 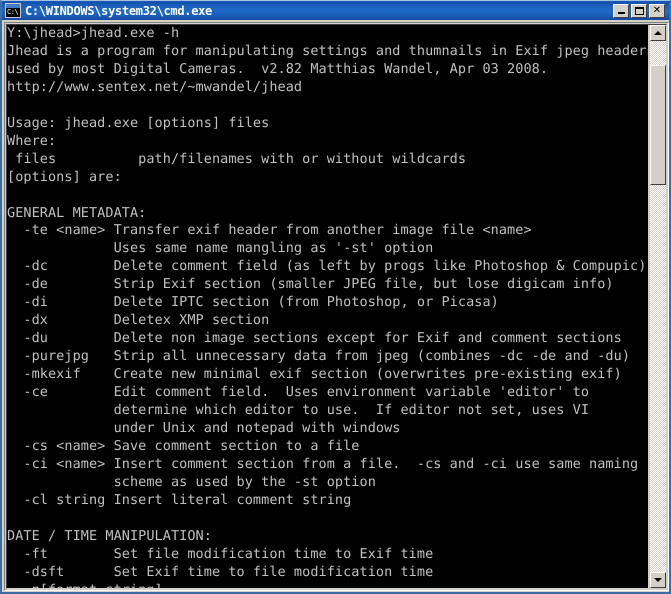 I want to click on maximize-icon, so click(x=639, y=10).